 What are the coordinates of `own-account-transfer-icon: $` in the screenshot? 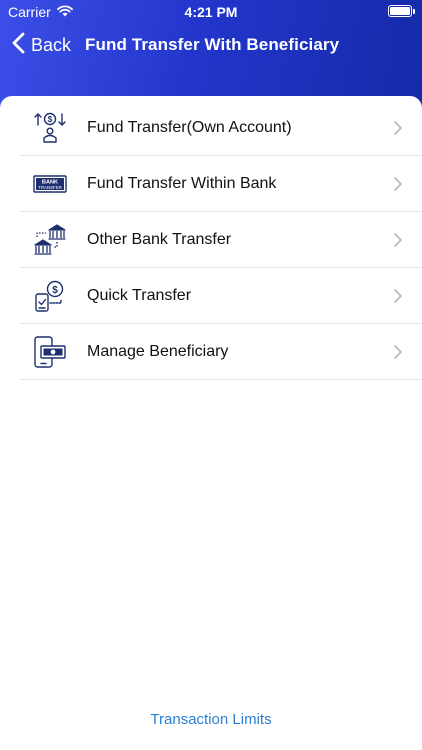 It's located at (50, 128).